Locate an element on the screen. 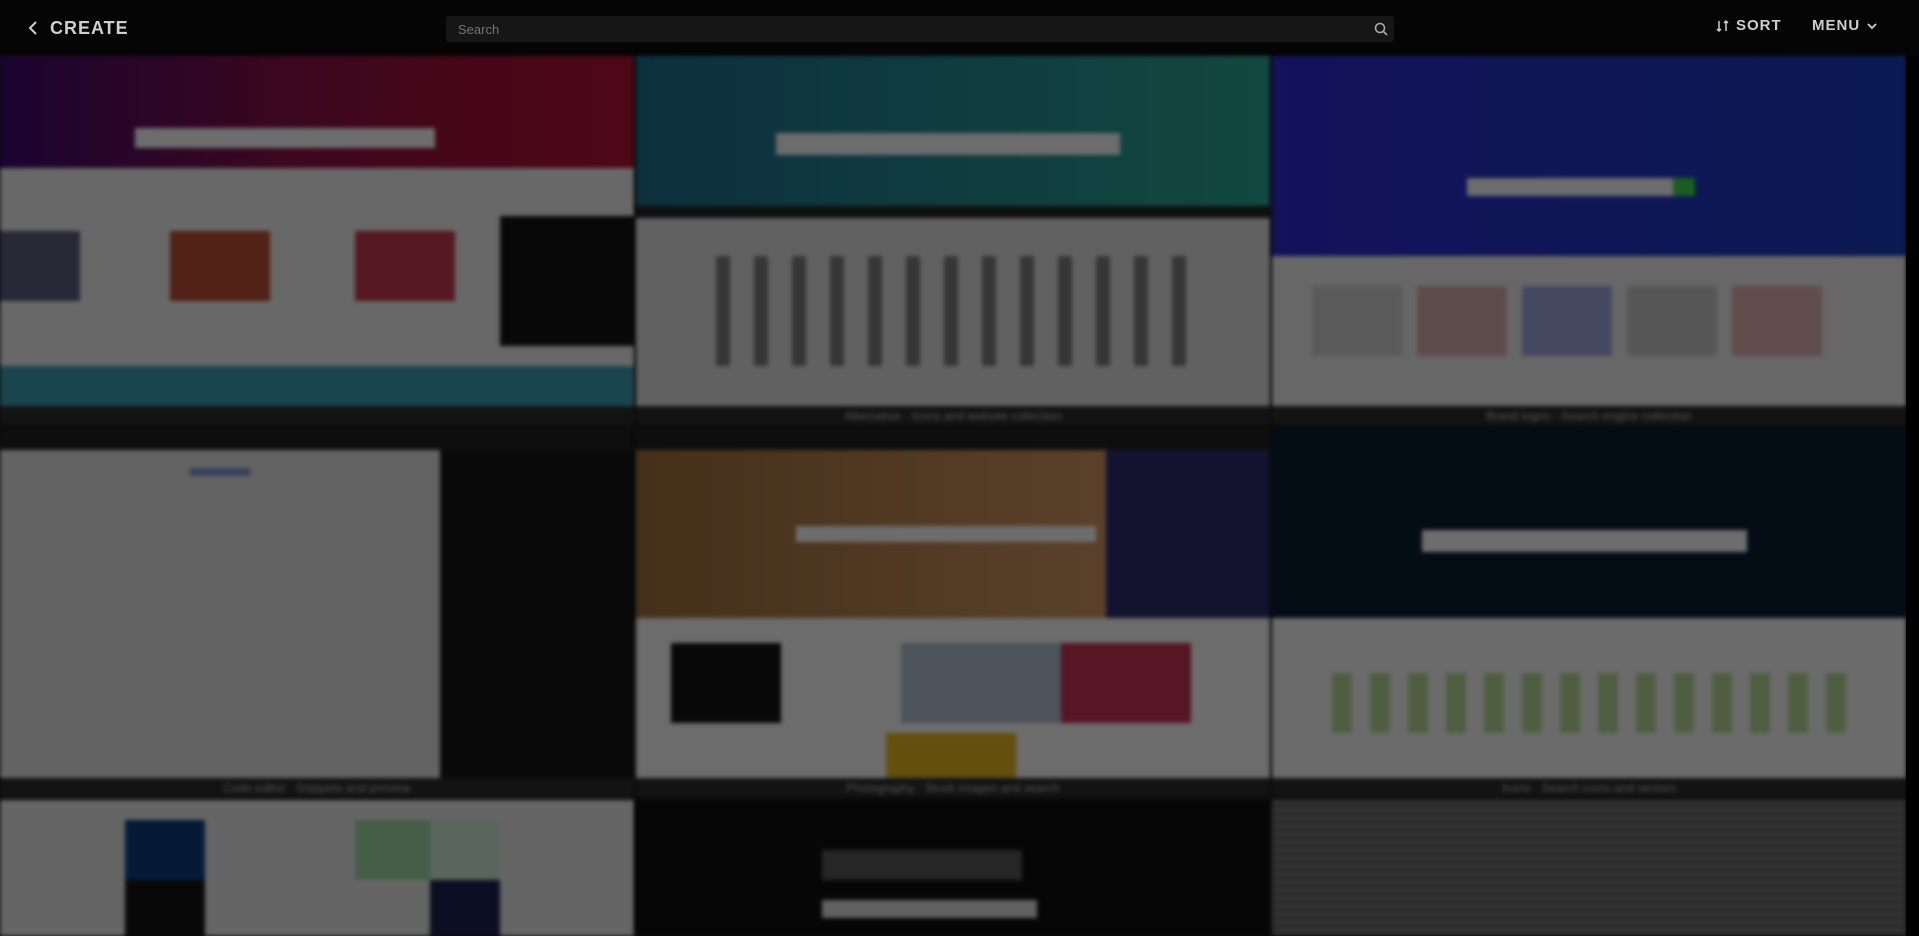 The width and height of the screenshot is (1919, 936). back-arrow-icon is located at coordinates (32, 28).